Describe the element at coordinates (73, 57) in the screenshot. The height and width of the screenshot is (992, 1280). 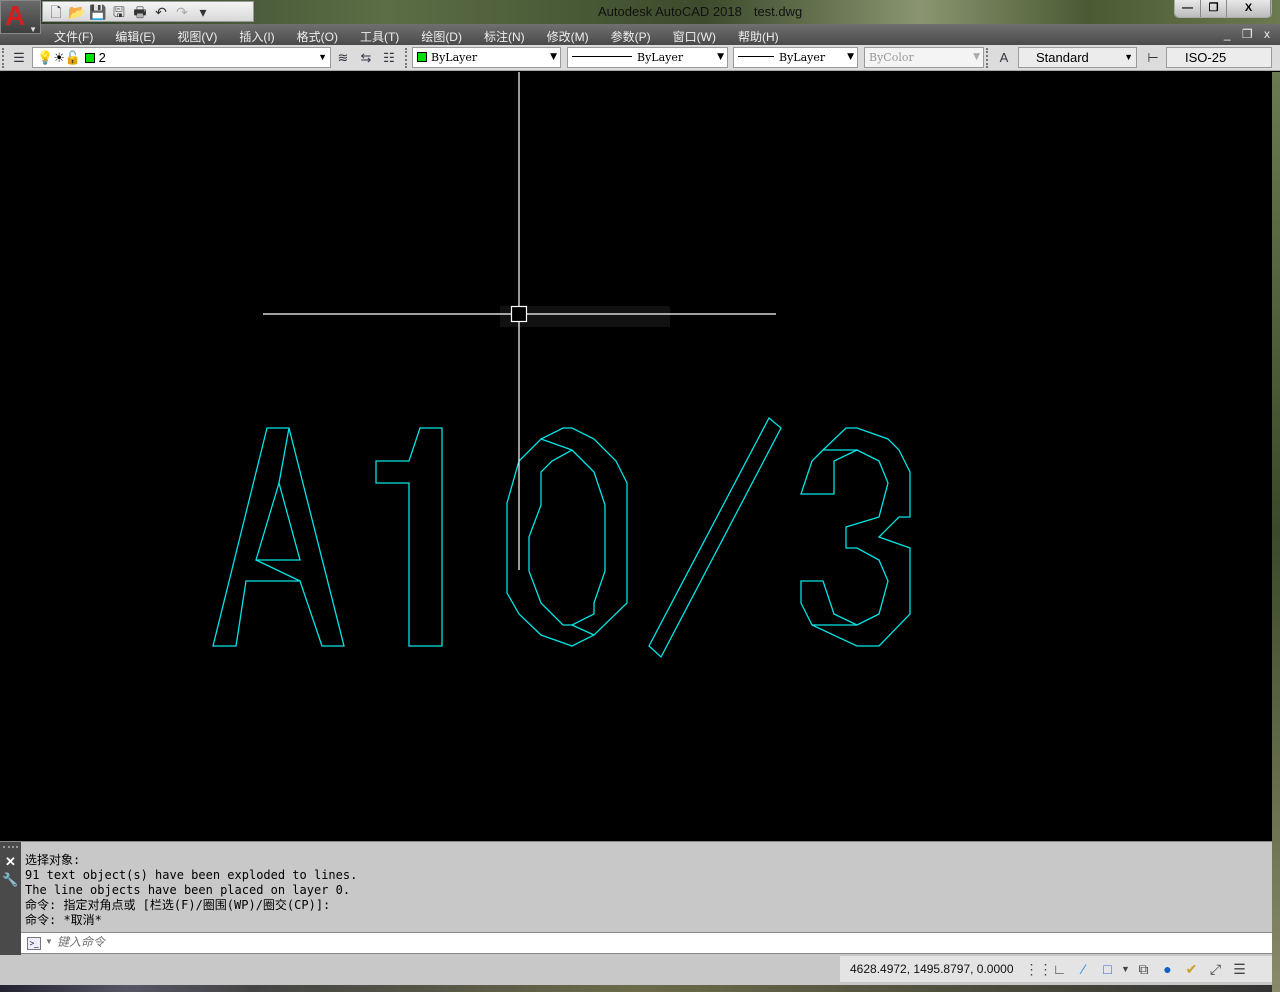
I see `lock-icon: 🔓` at that location.